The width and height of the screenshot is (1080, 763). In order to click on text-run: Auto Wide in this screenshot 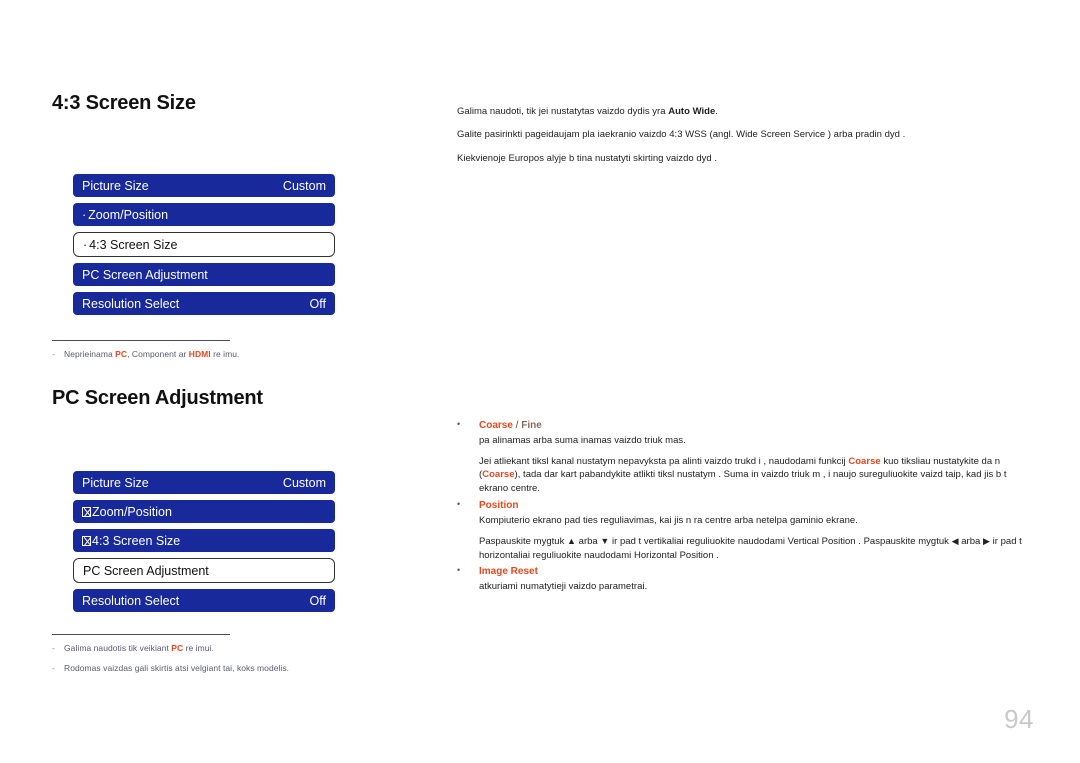, I will do `click(692, 111)`.